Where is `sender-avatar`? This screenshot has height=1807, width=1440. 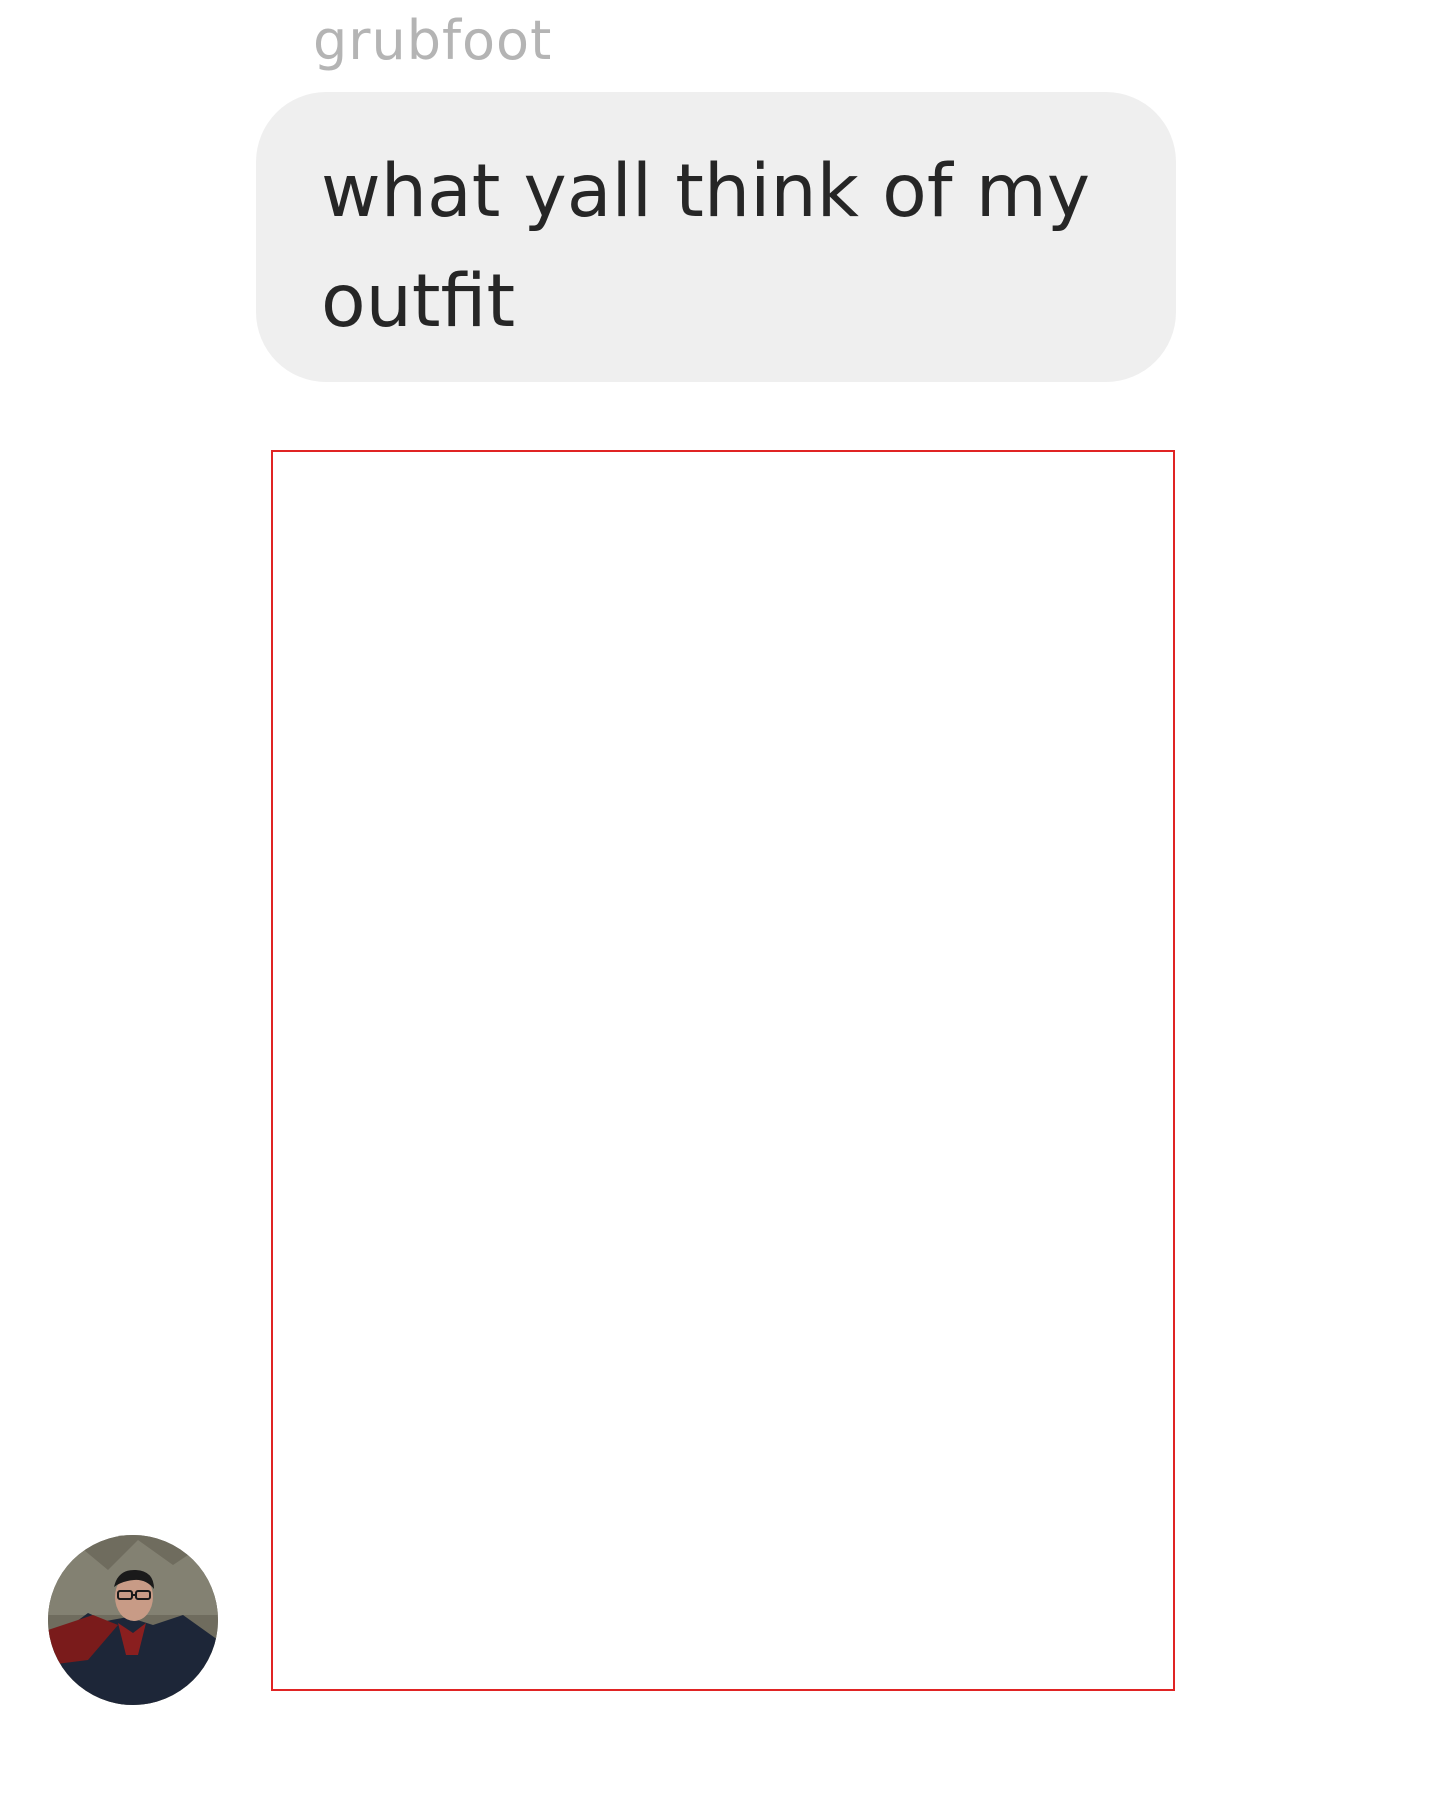 sender-avatar is located at coordinates (133, 1620).